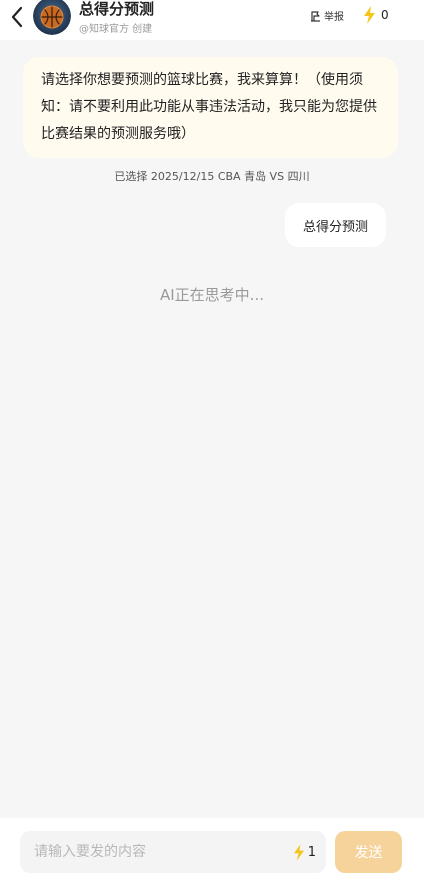 The height and width of the screenshot is (876, 424). I want to click on message-cost: 1, so click(304, 852).